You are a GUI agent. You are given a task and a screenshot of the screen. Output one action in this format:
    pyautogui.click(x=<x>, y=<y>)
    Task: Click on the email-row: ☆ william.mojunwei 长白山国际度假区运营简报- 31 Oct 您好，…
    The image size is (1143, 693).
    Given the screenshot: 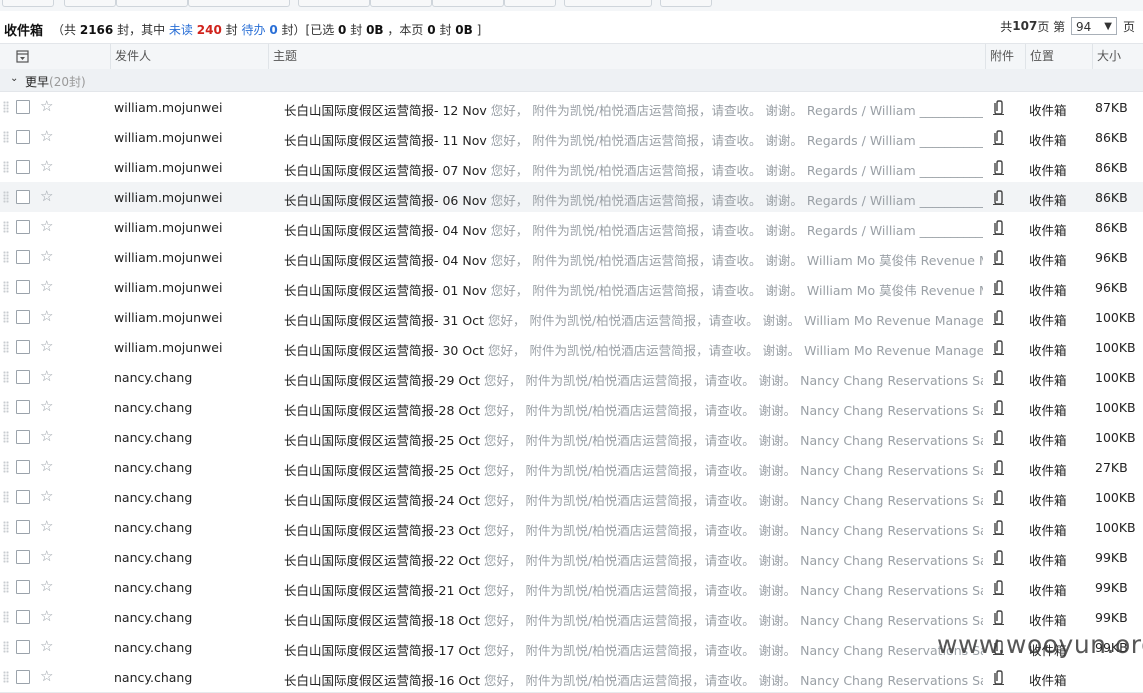 What is the action you would take?
    pyautogui.click(x=571, y=317)
    